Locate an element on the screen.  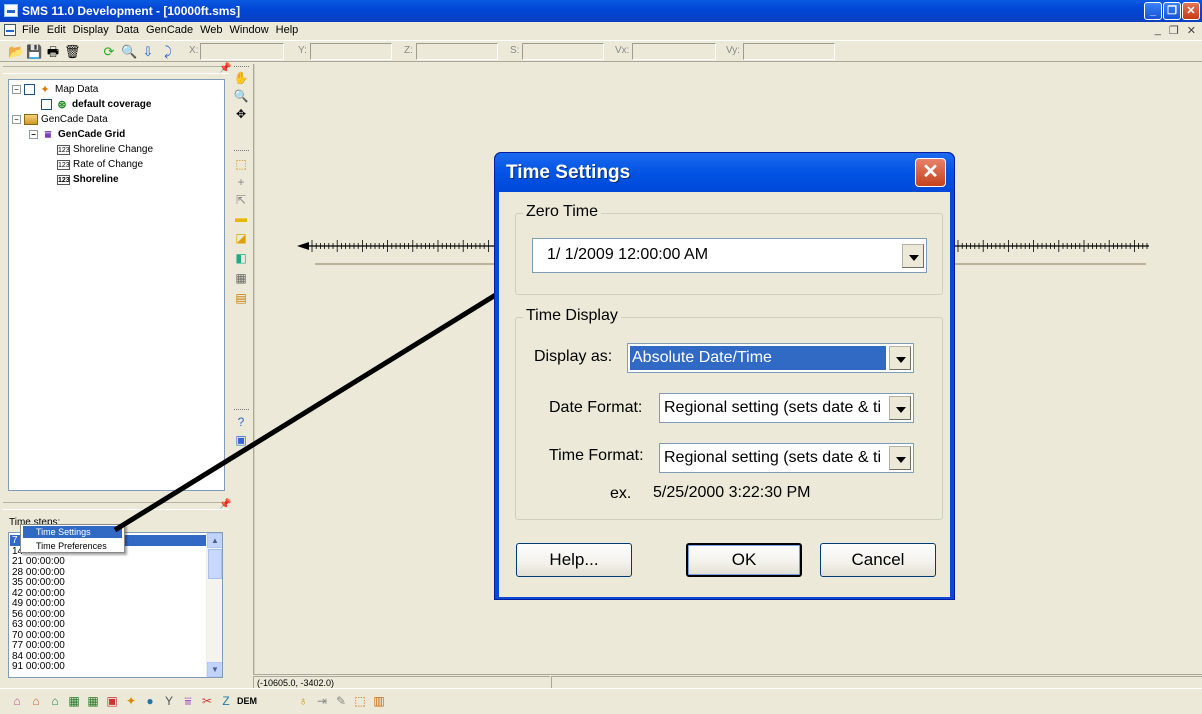
time-format-select: Regional setting (sets date & ti is located at coordinates (786, 458).